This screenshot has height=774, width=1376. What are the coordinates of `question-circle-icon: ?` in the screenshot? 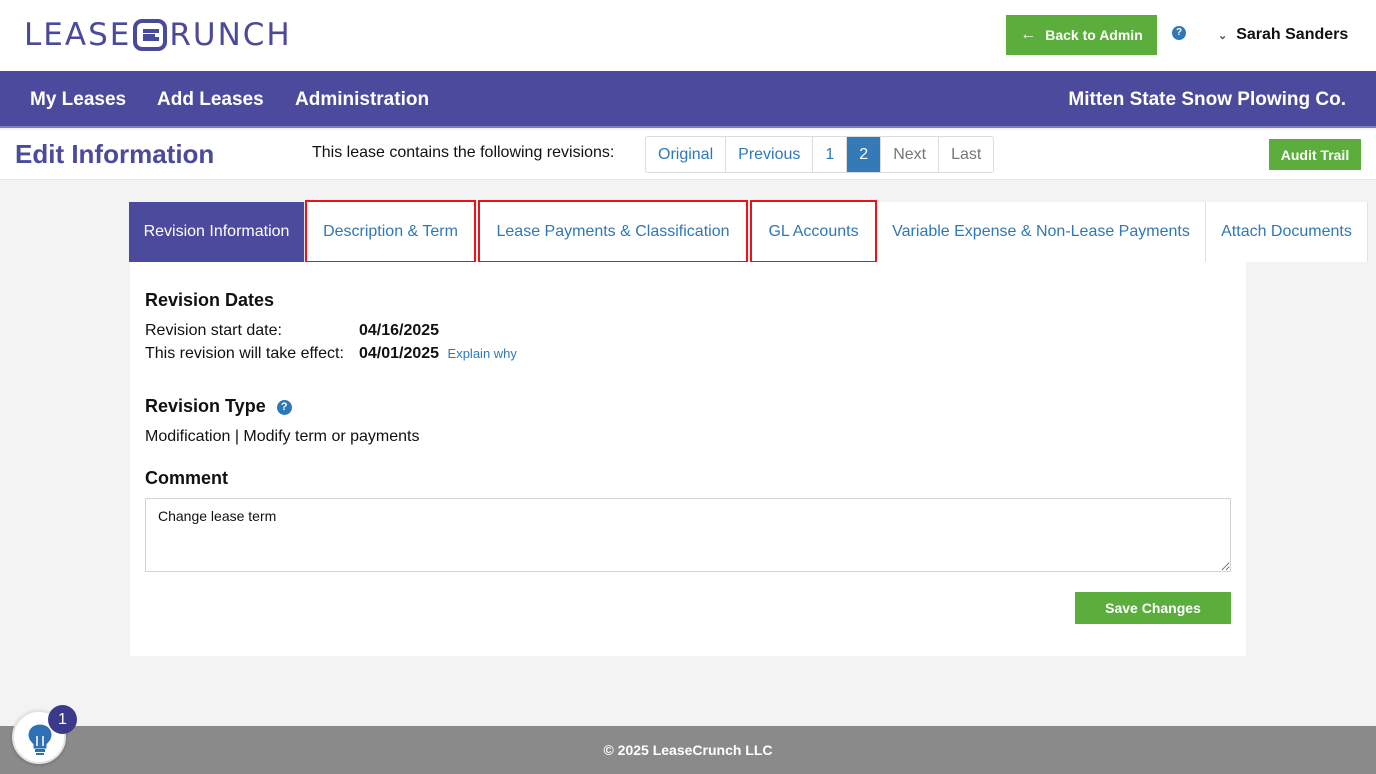 It's located at (284, 407).